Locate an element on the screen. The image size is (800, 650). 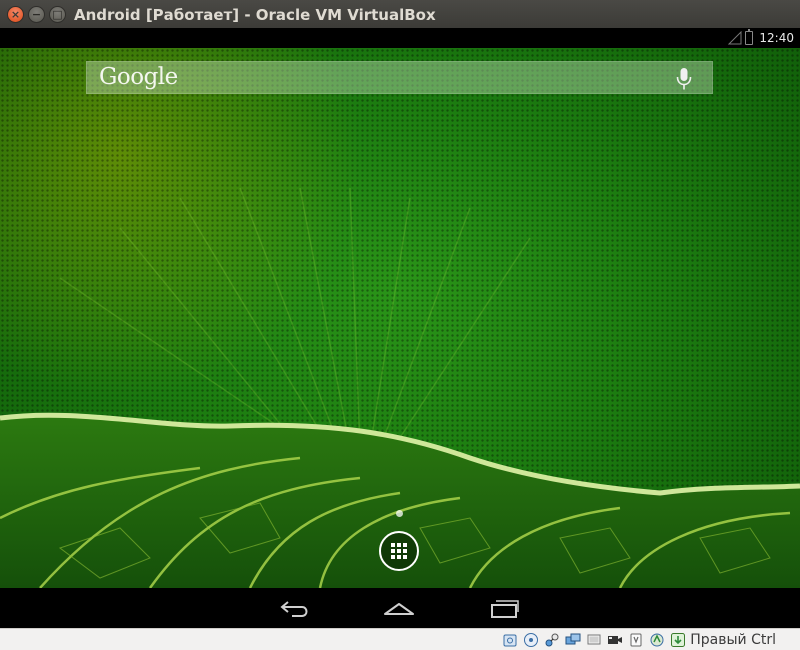
mic-icon is located at coordinates (684, 79).